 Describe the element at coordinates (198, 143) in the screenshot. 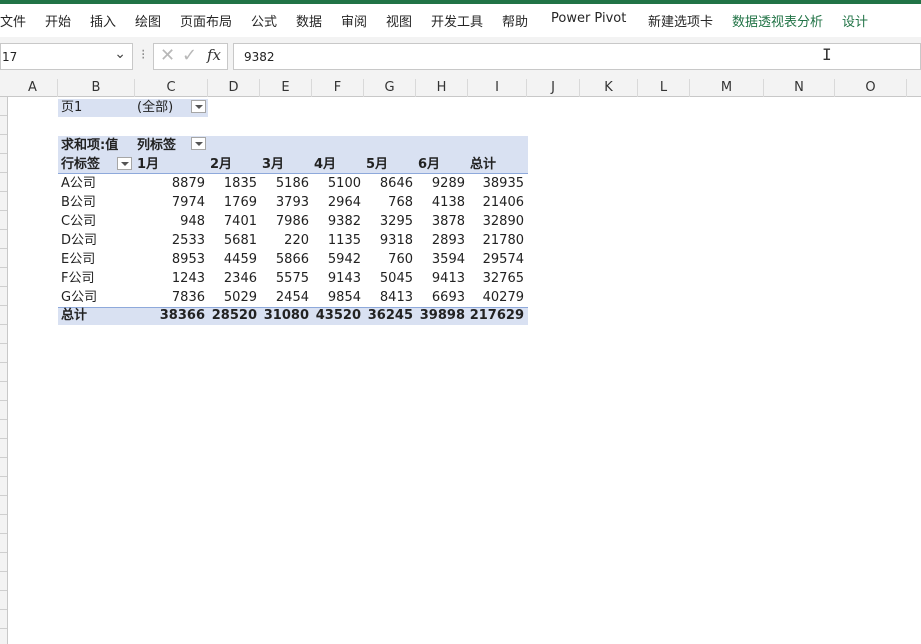

I see `column-labels-dropdown-icon` at that location.